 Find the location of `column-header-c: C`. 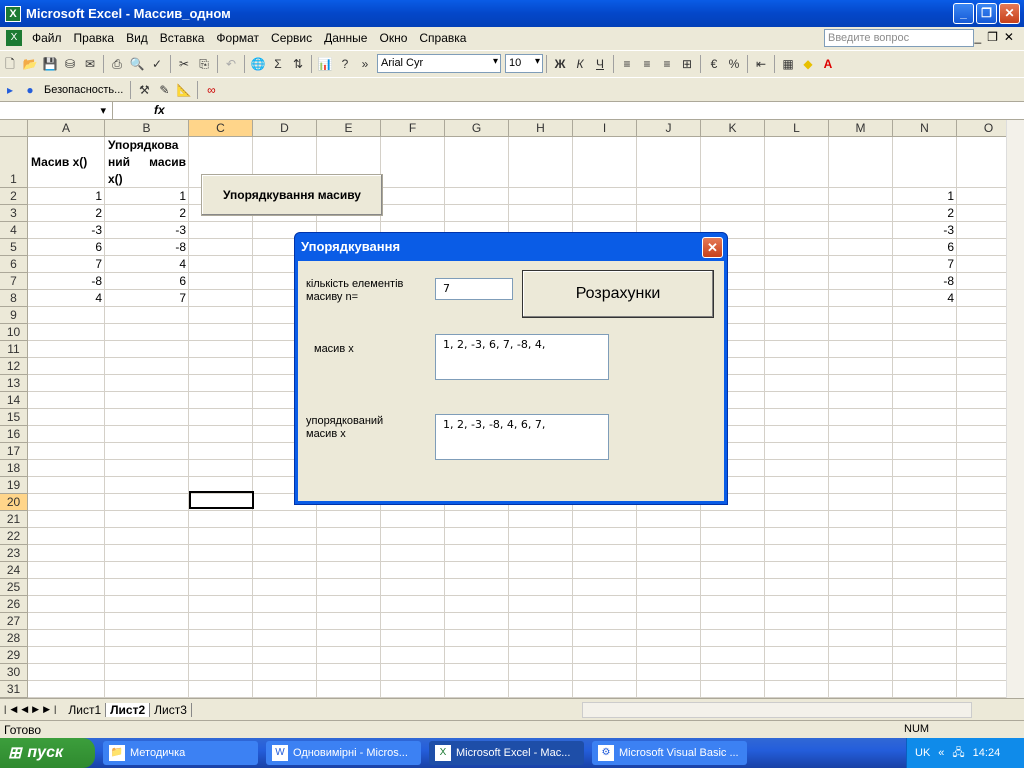

column-header-c: C is located at coordinates (221, 128).